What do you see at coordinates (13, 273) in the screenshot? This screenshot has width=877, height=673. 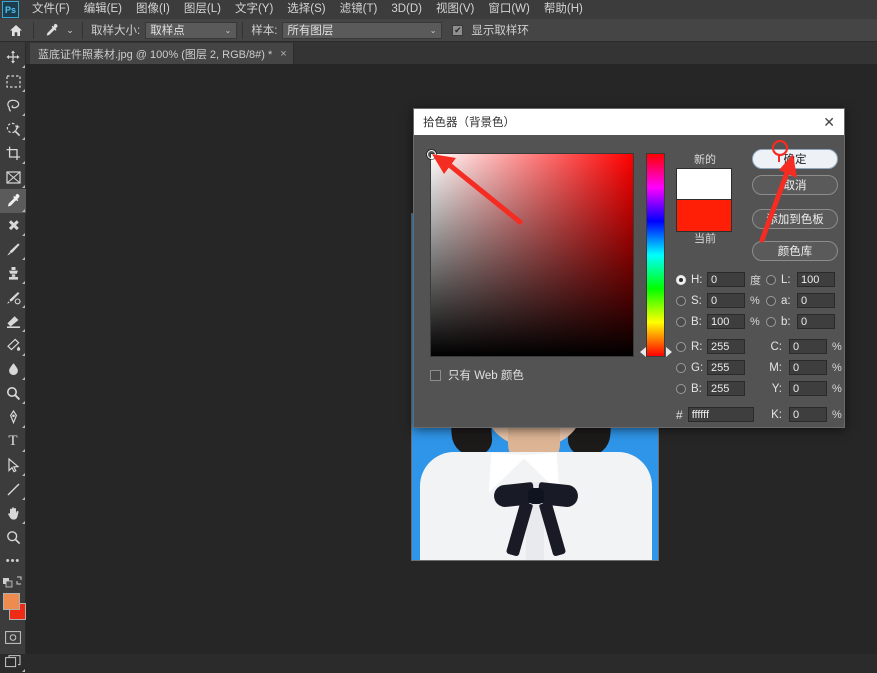 I see `clone-stamp-tool` at bounding box center [13, 273].